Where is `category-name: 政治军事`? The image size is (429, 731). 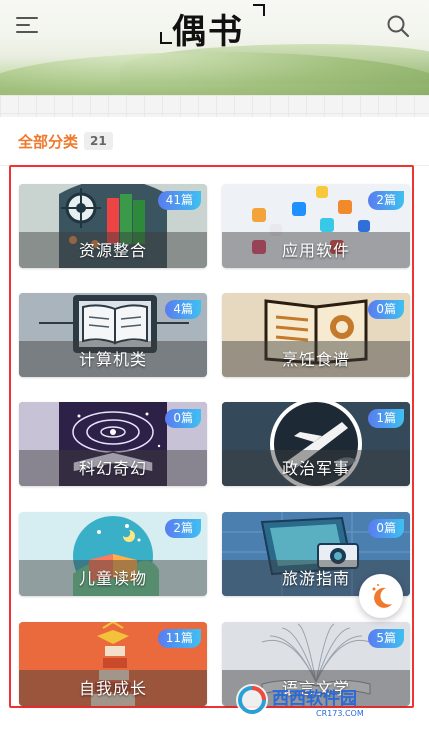
category-name: 政治军事 is located at coordinates (315, 468).